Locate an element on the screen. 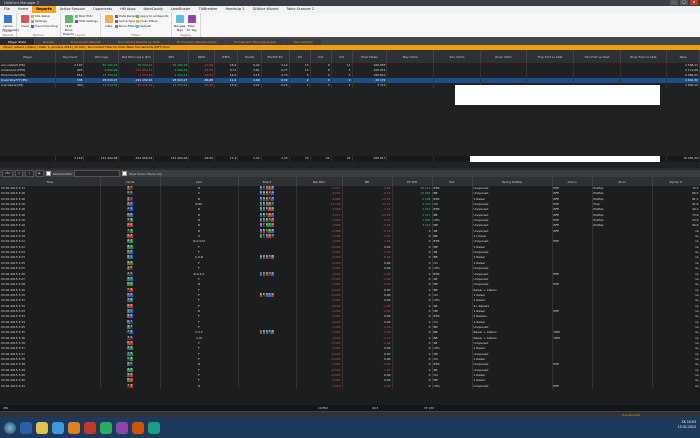 This screenshot has width=700, height=438. column-header-roi: ROI% is located at coordinates (201, 56).